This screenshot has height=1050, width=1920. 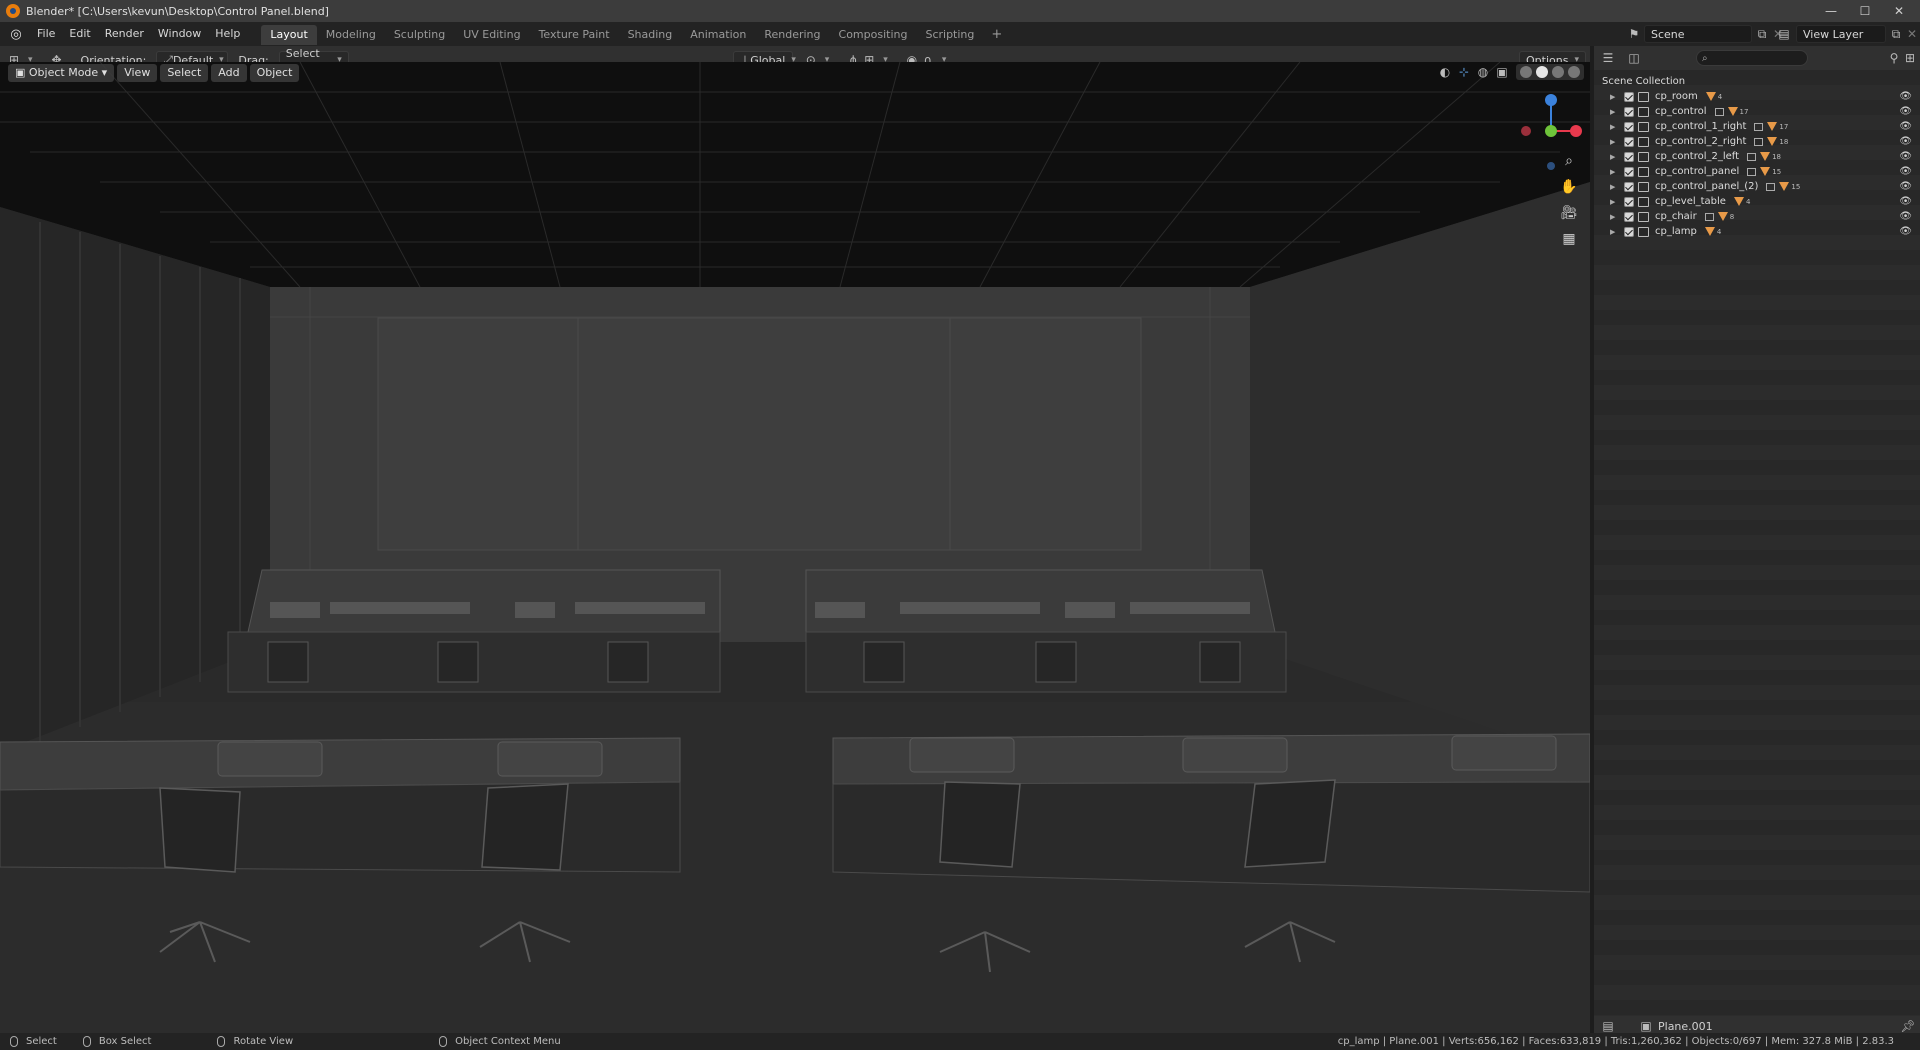 What do you see at coordinates (718, 35) in the screenshot?
I see `tab-animation: Animation` at bounding box center [718, 35].